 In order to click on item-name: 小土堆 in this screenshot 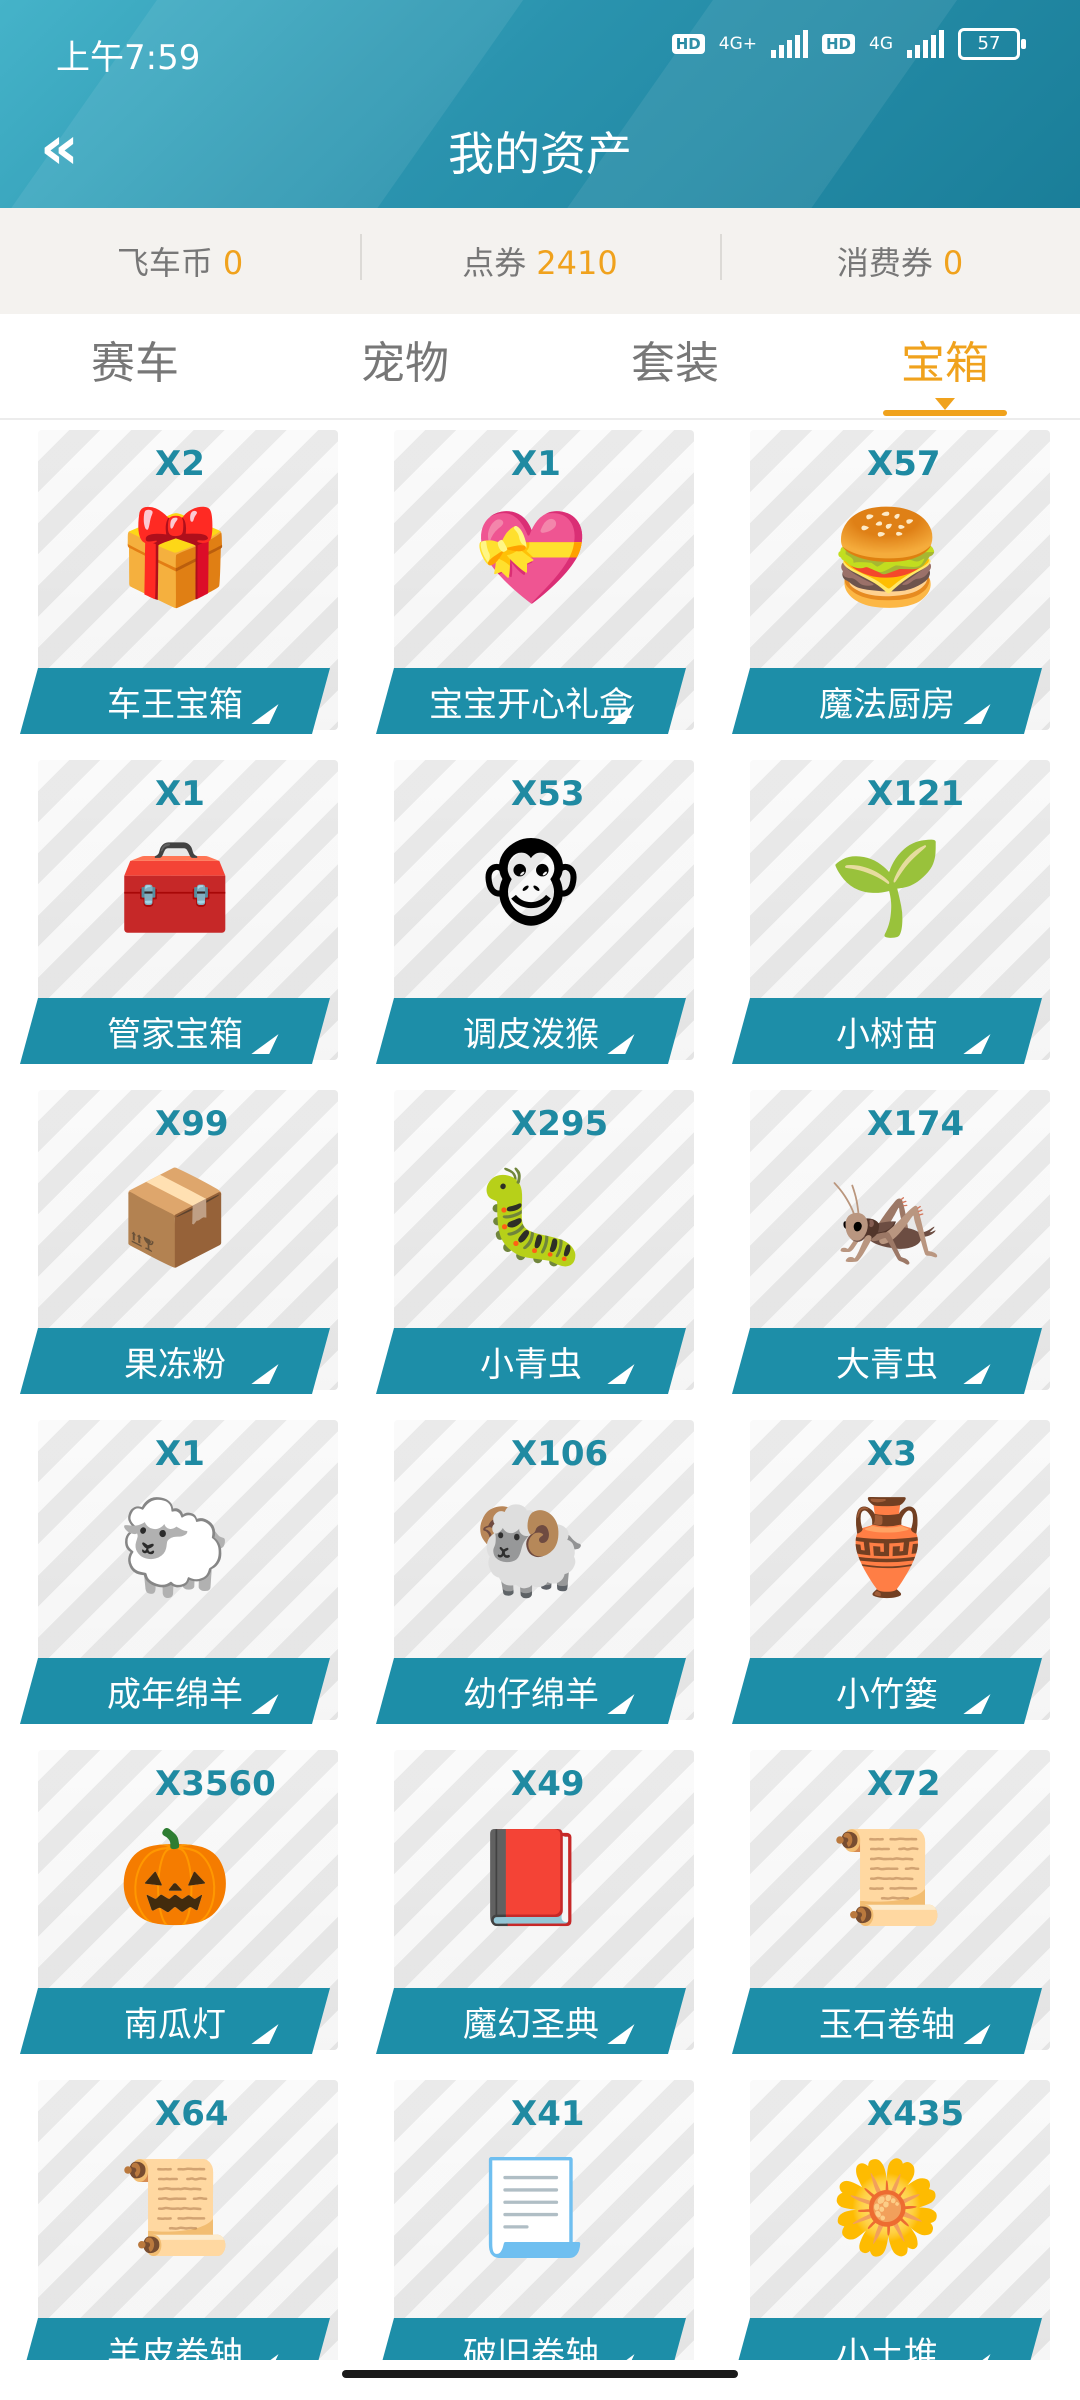, I will do `click(887, 2347)`.